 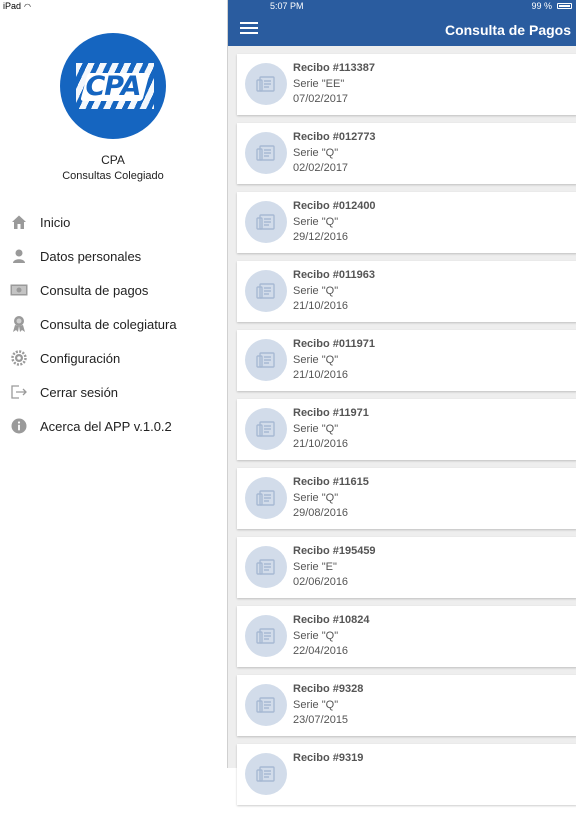 What do you see at coordinates (541, 6) in the screenshot?
I see `battery-level: 99 %` at bounding box center [541, 6].